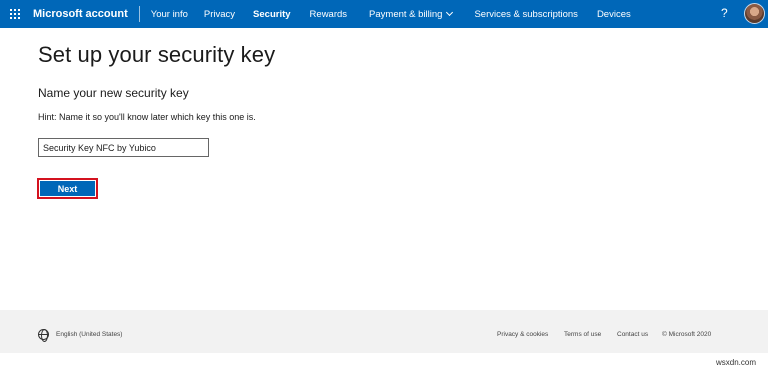 The width and height of the screenshot is (768, 374). What do you see at coordinates (329, 14) in the screenshot?
I see `nav-rewards: Rewards` at bounding box center [329, 14].